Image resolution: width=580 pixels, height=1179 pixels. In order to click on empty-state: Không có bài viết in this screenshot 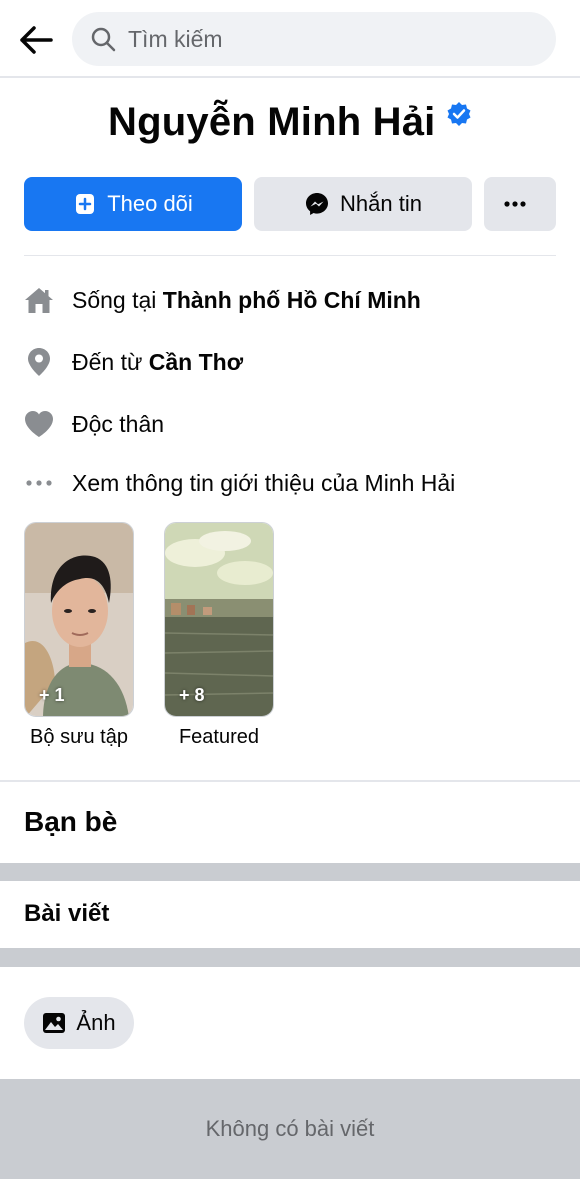, I will do `click(290, 1129)`.